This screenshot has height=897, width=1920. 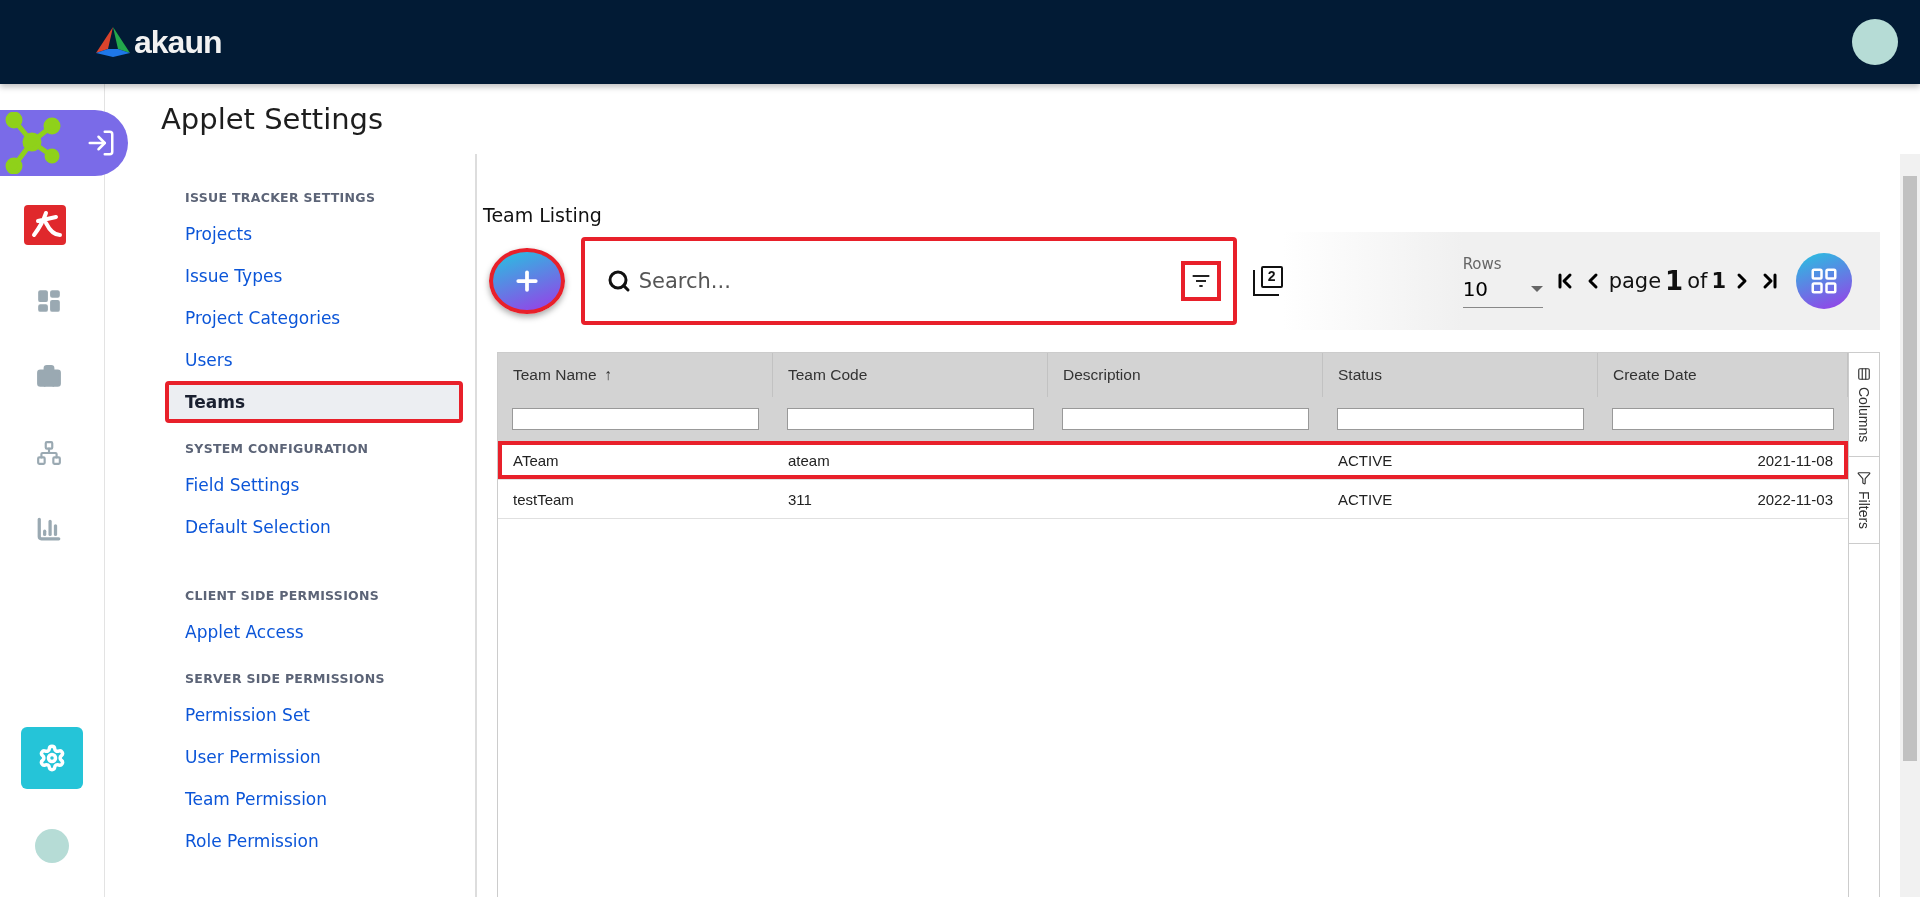 I want to click on of-word: of, so click(x=1697, y=281).